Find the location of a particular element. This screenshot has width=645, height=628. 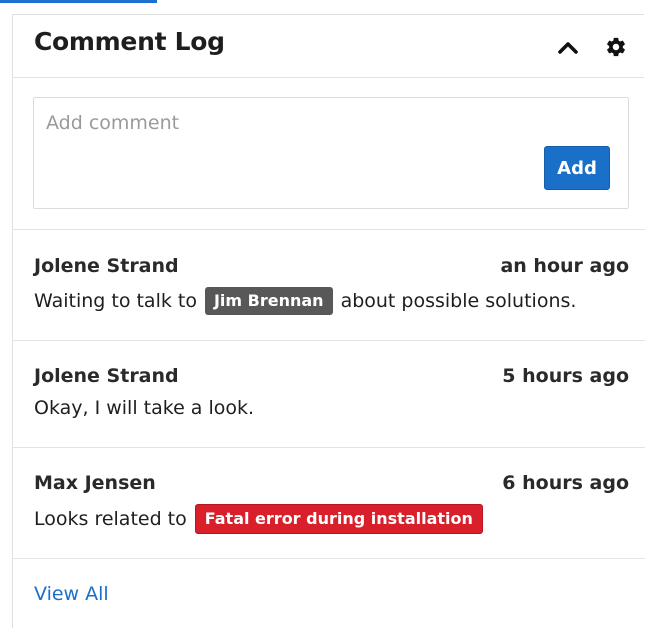

dashlet-header: Comment Log is located at coordinates (328, 46).